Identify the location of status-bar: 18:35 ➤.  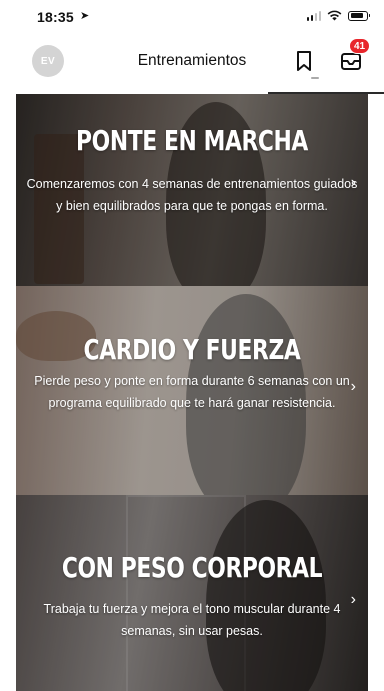
(192, 17).